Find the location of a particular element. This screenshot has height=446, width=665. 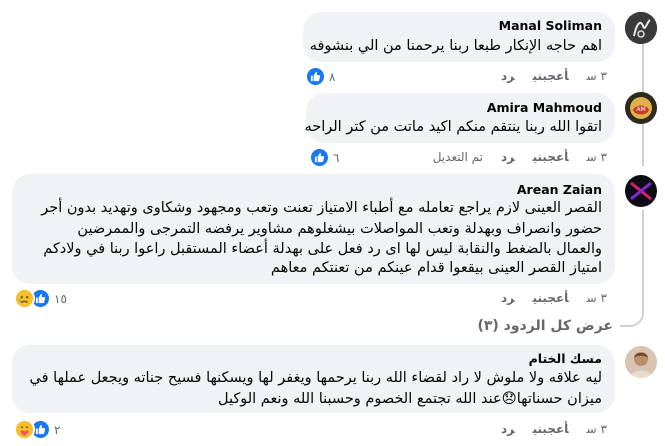

thread-curve is located at coordinates (632, 311).